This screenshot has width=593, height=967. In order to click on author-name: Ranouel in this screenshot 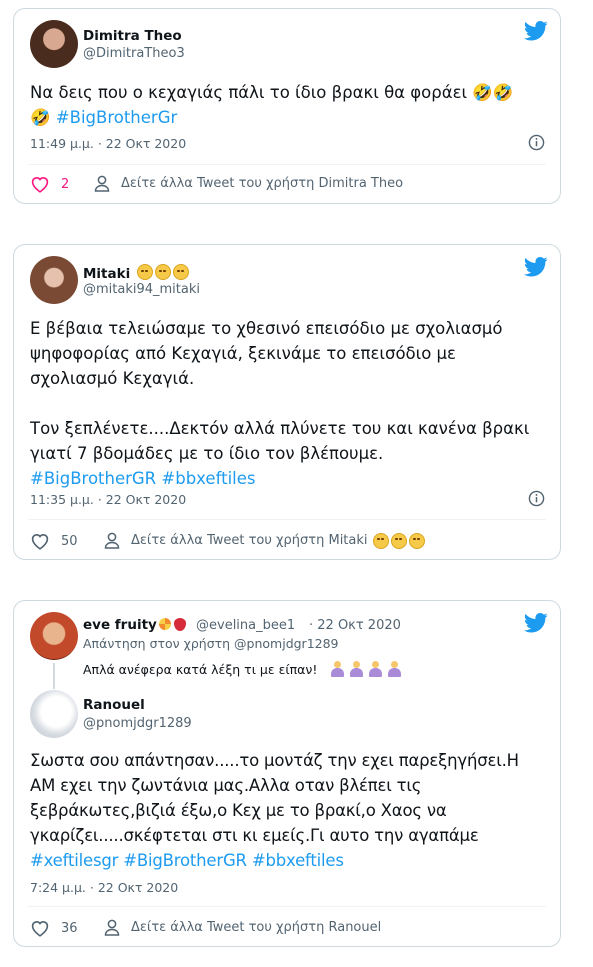, I will do `click(114, 705)`.